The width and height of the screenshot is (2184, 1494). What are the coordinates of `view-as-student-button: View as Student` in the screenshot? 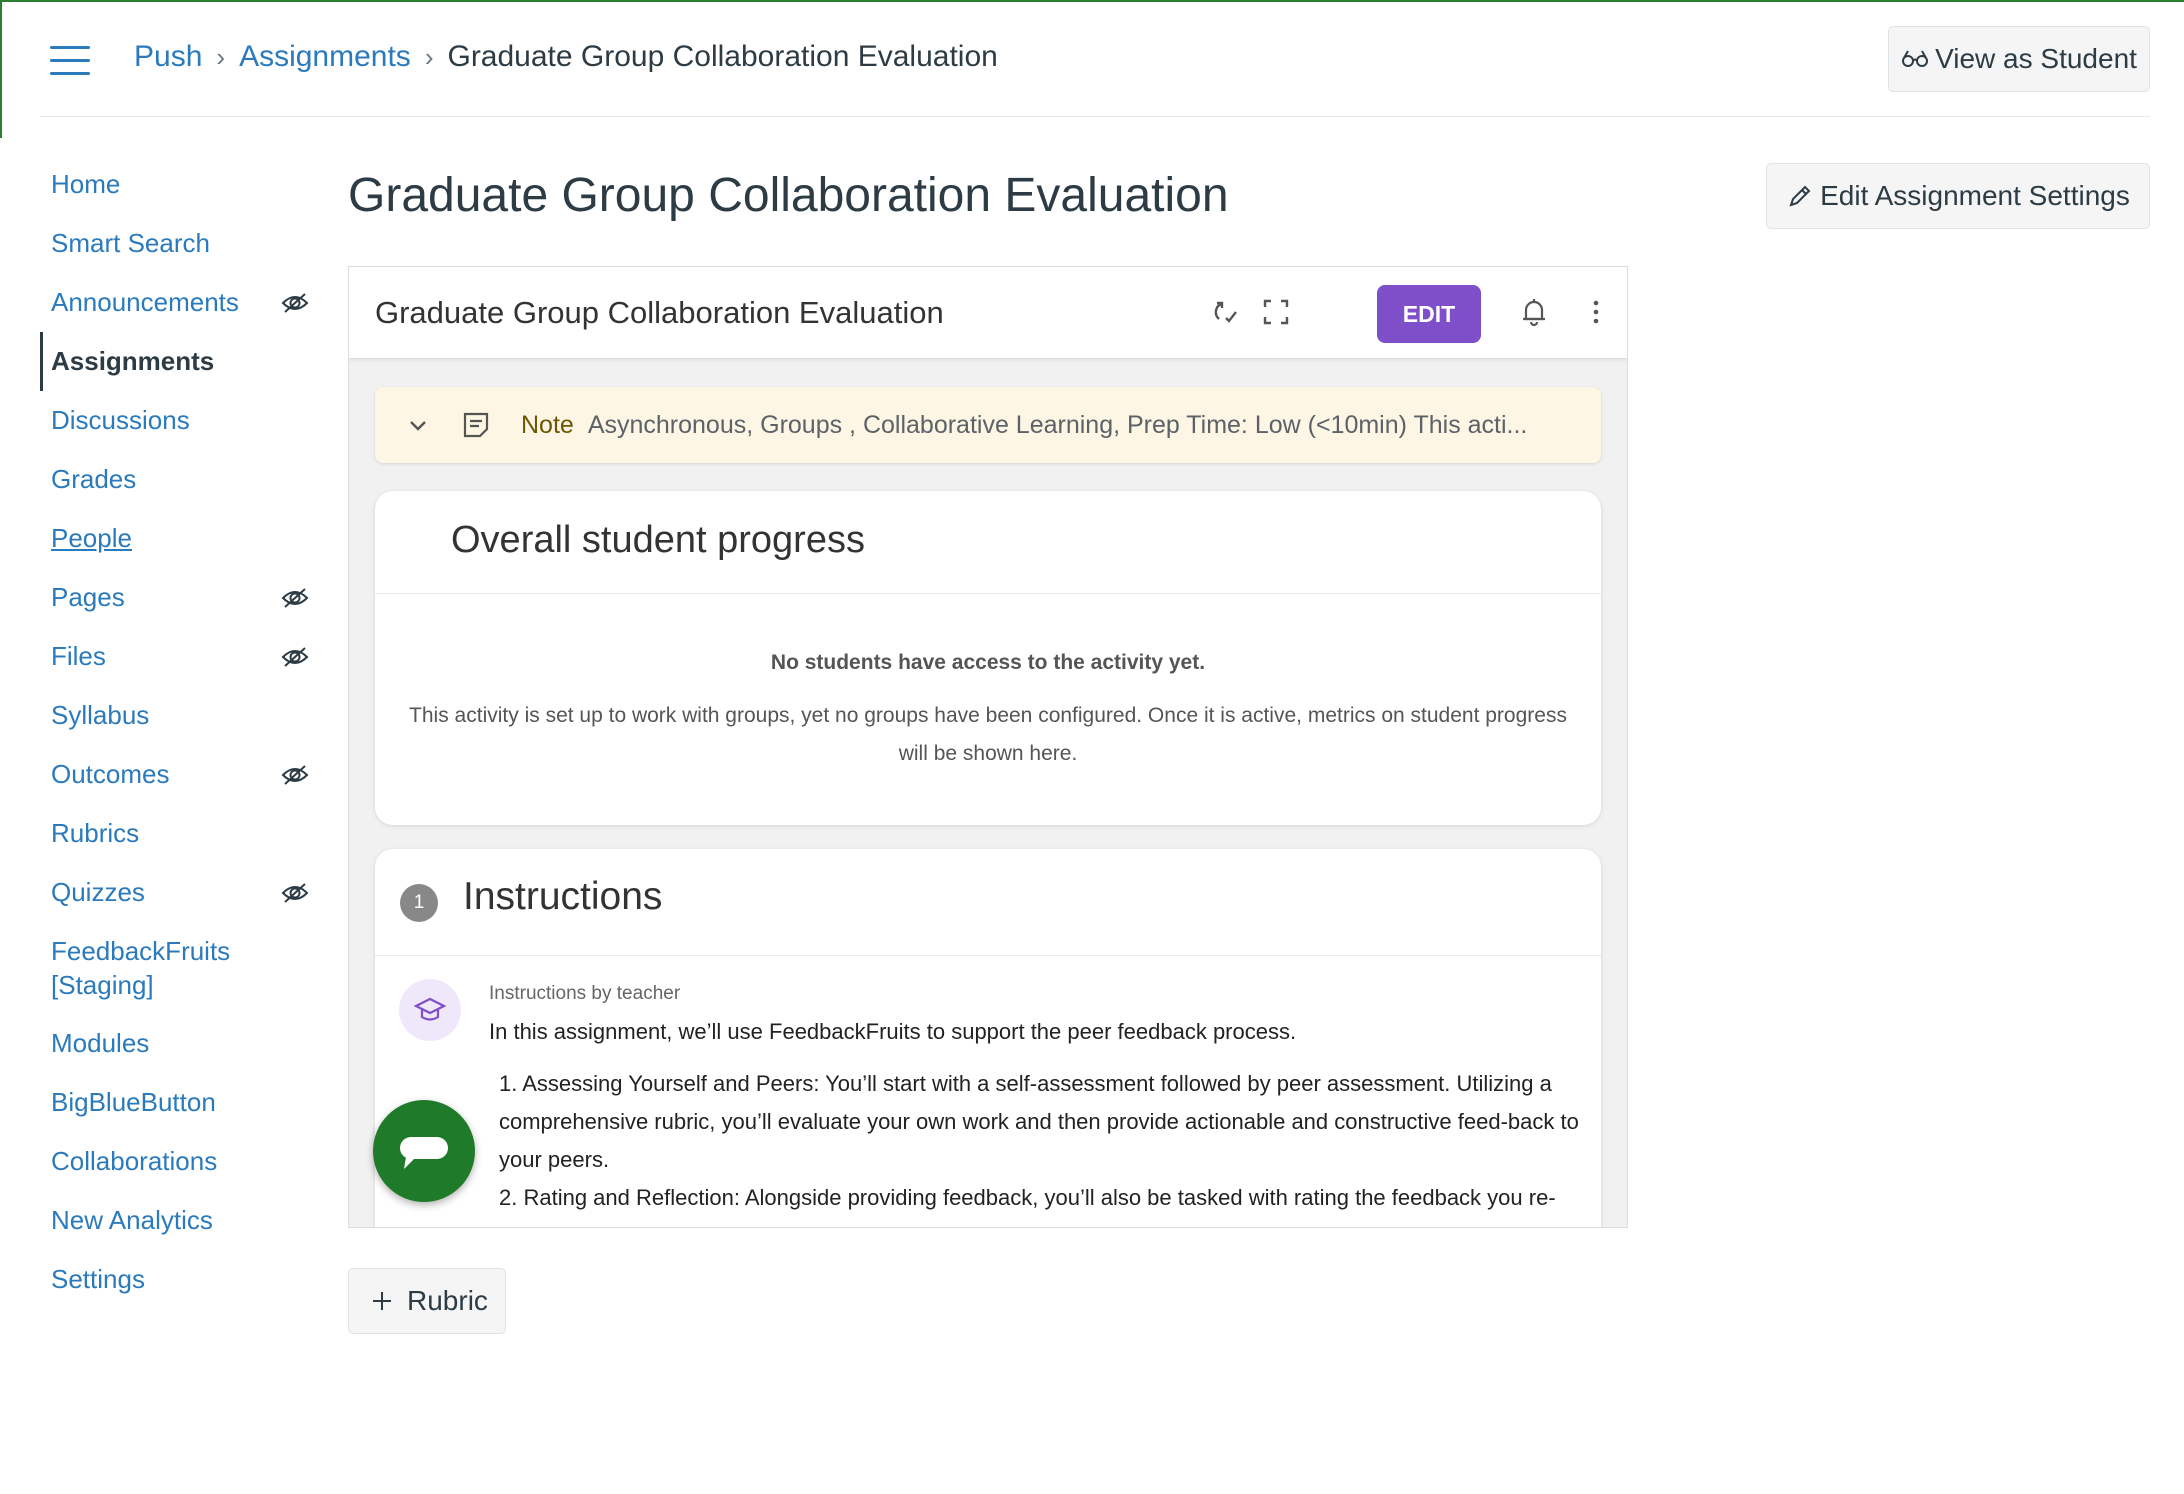 It's located at (2019, 59).